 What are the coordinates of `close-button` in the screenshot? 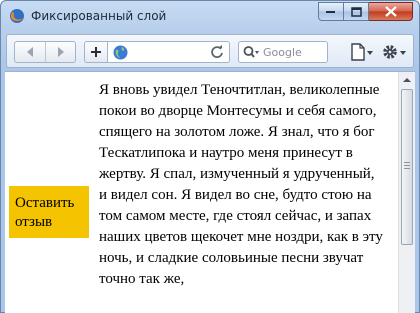 It's located at (391, 11).